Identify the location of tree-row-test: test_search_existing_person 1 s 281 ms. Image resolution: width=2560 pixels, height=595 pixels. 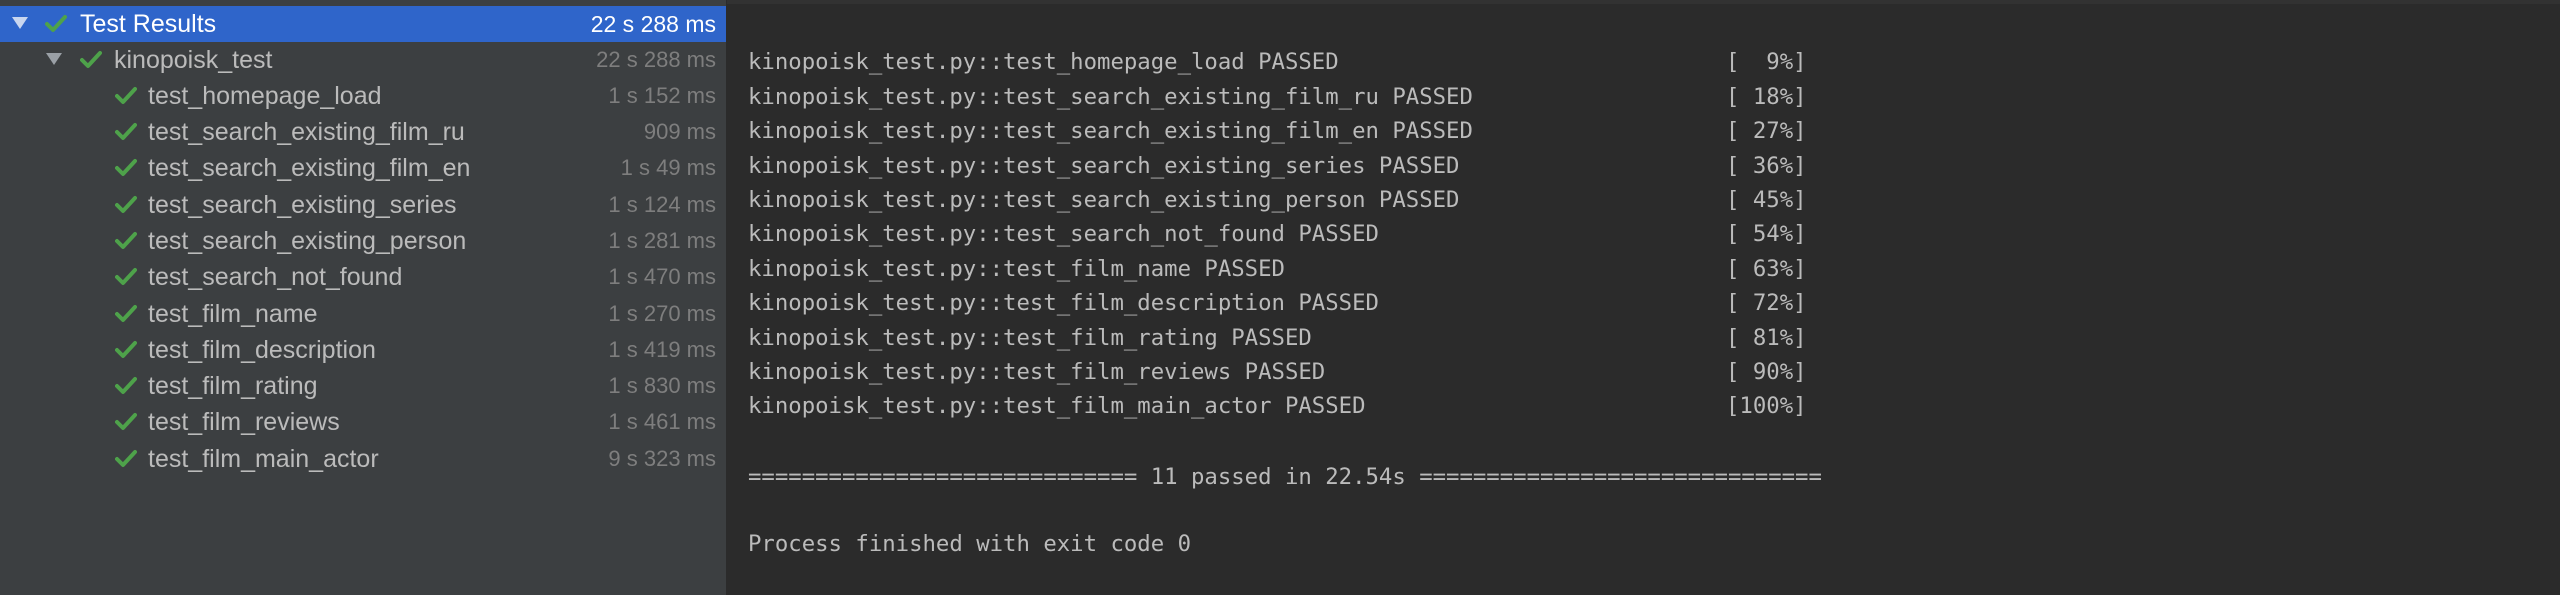
(363, 241).